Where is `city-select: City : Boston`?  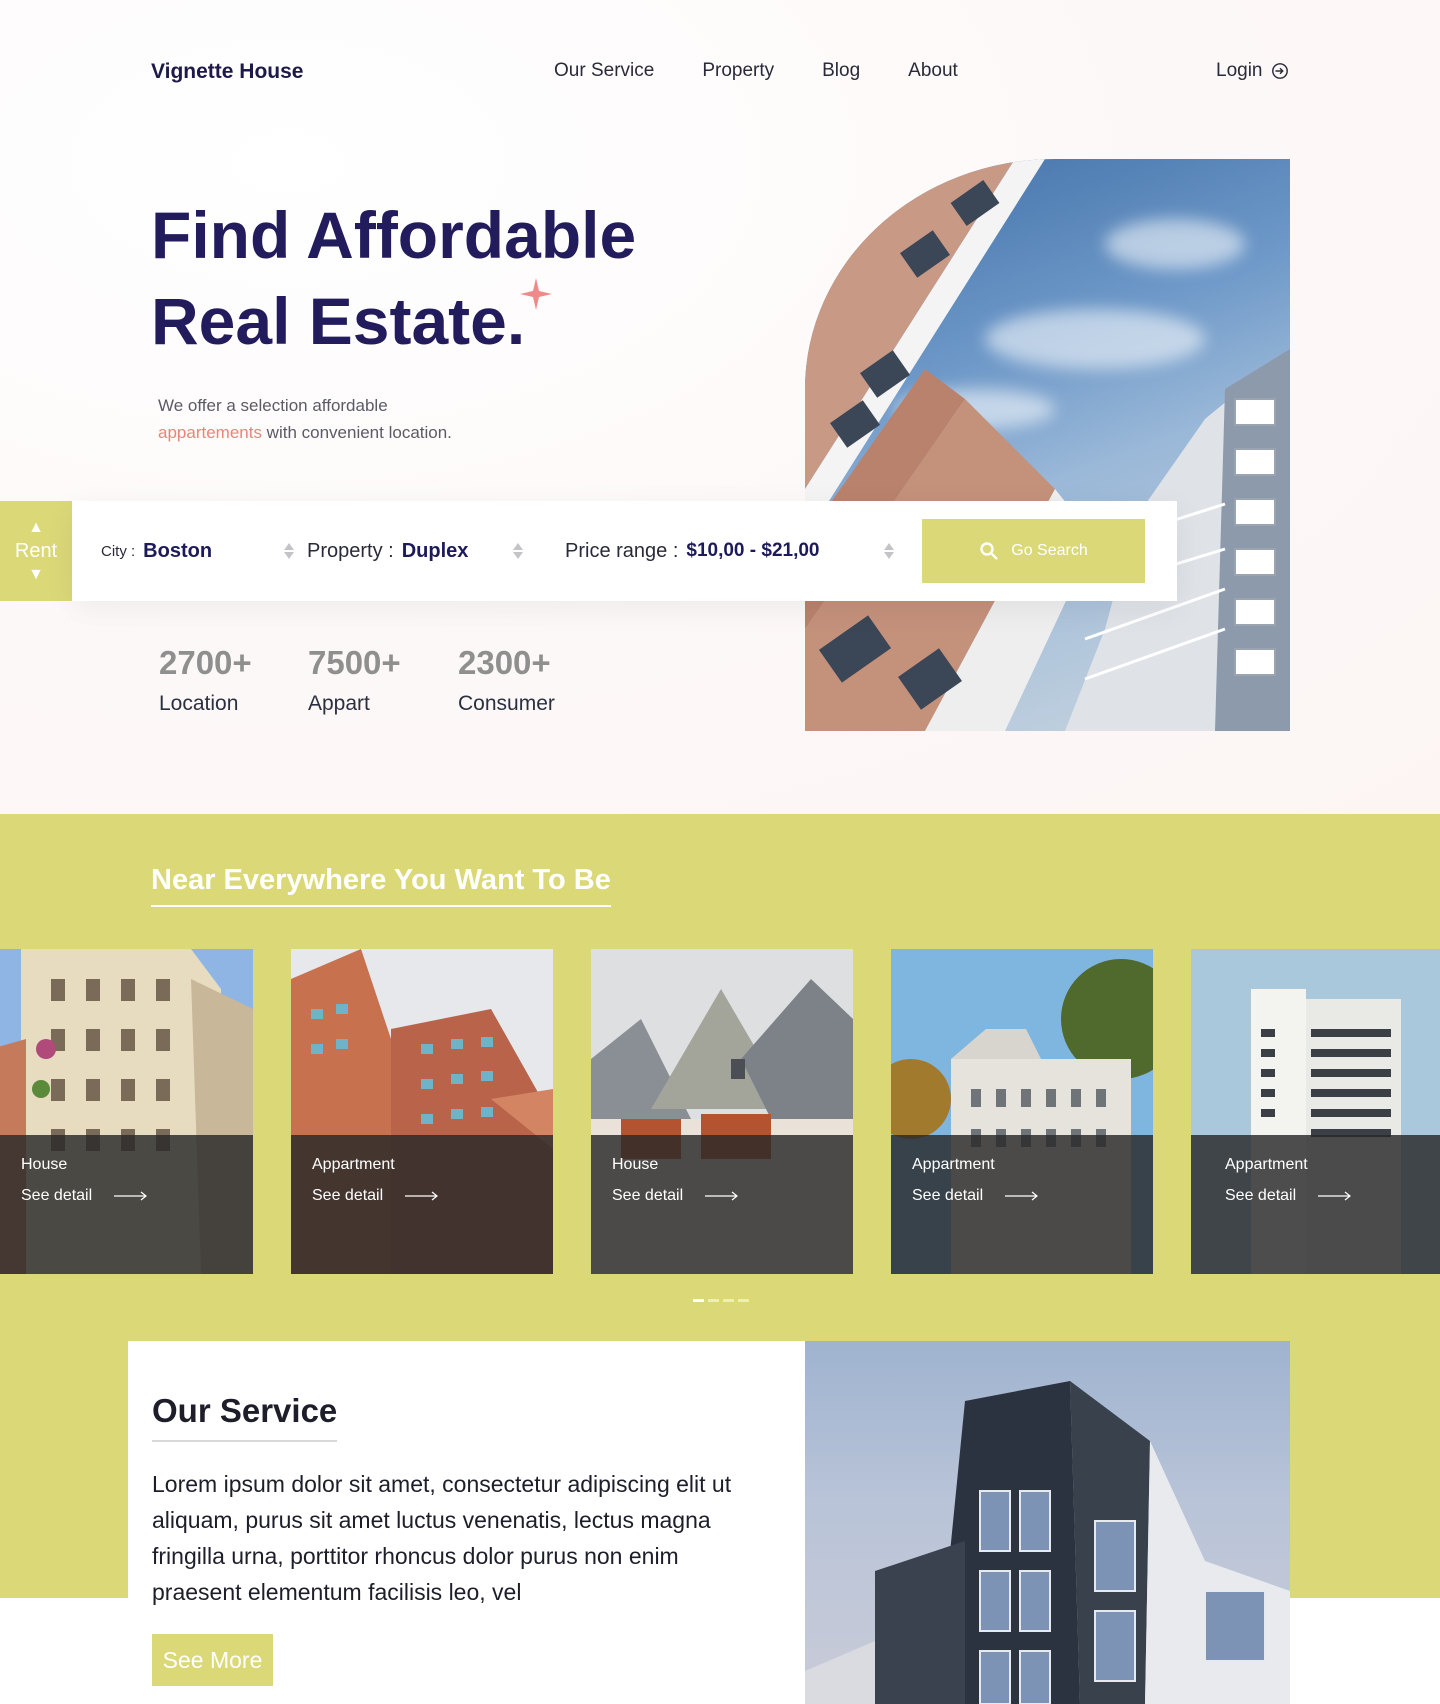 city-select: City : Boston is located at coordinates (197, 551).